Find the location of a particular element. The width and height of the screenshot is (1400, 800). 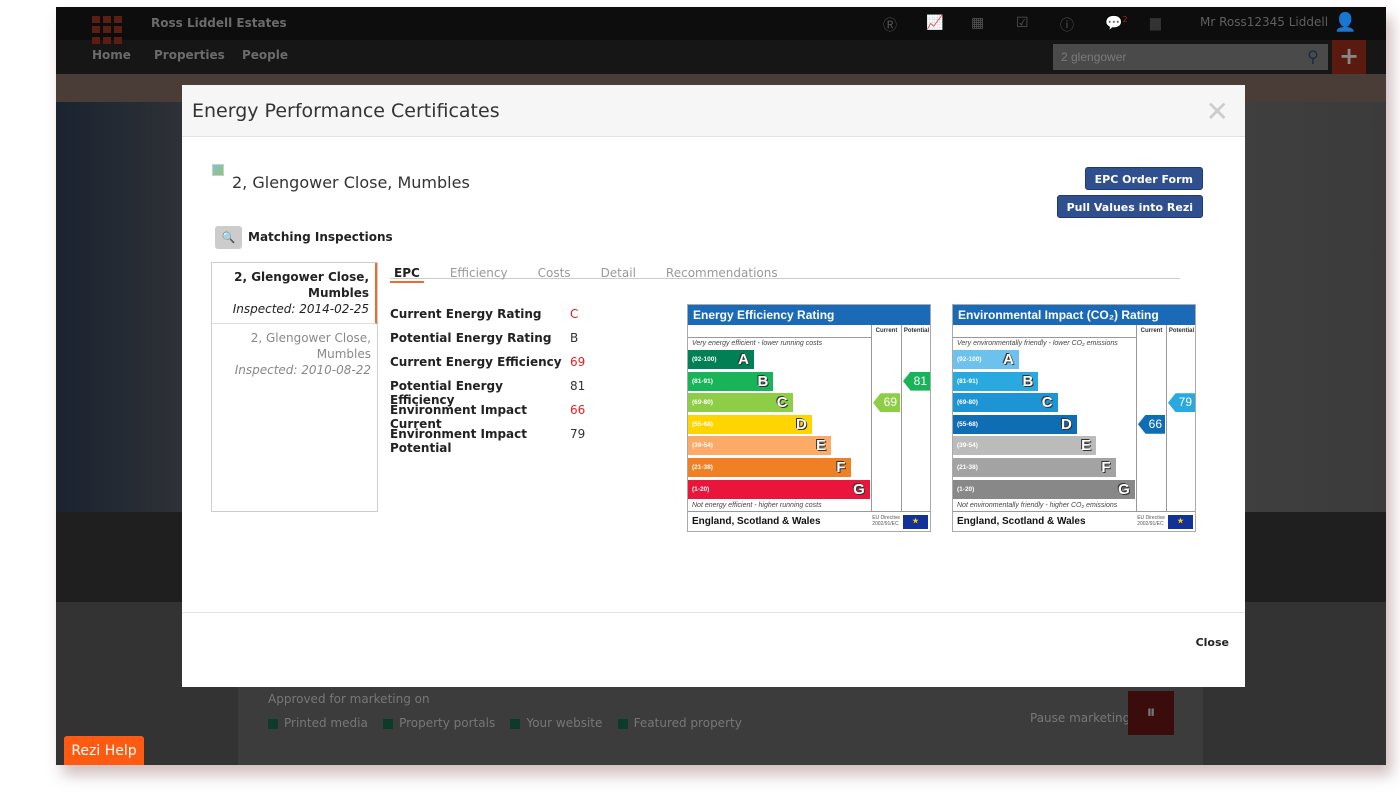

tab-detail: Detail is located at coordinates (618, 274).